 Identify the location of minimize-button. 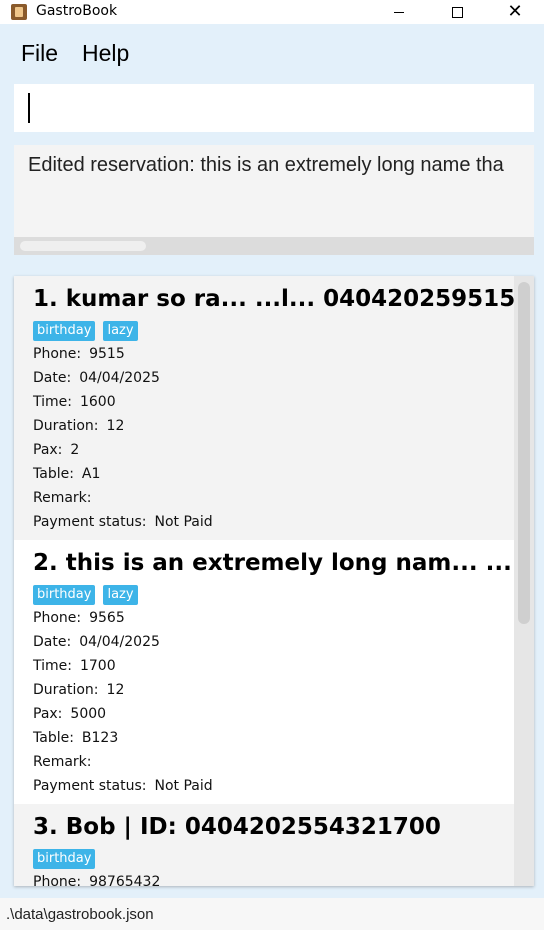
(399, 12).